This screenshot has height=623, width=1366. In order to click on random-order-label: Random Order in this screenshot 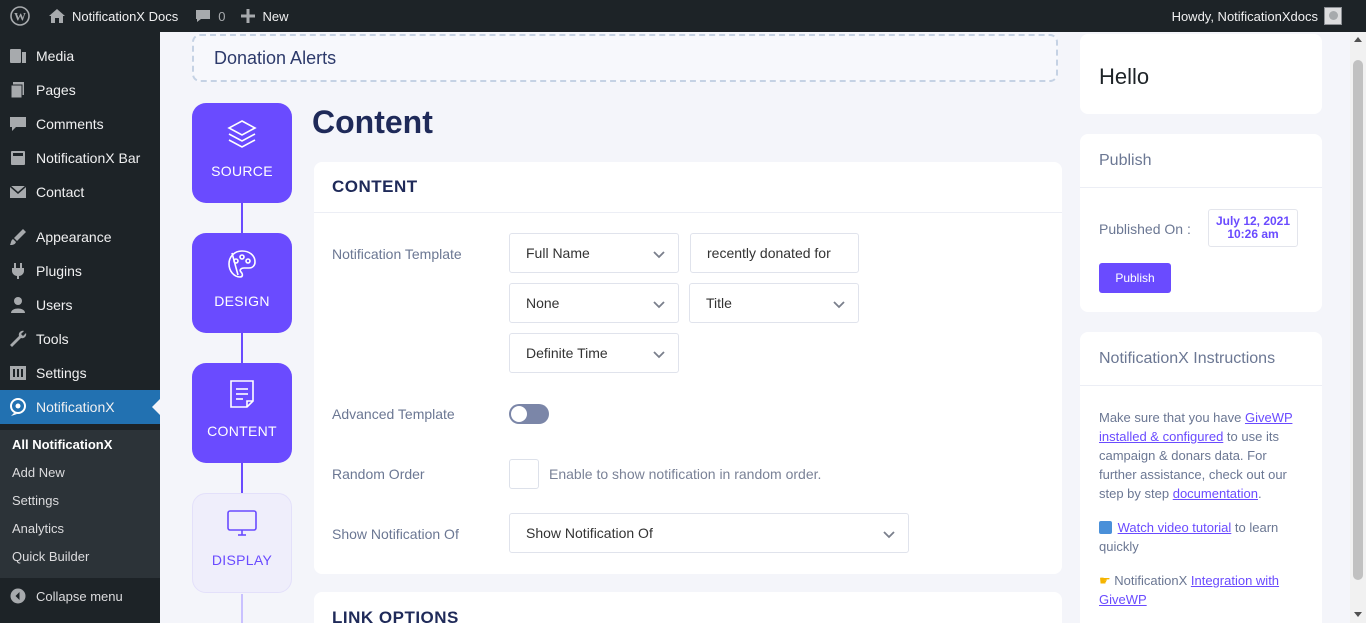, I will do `click(378, 474)`.